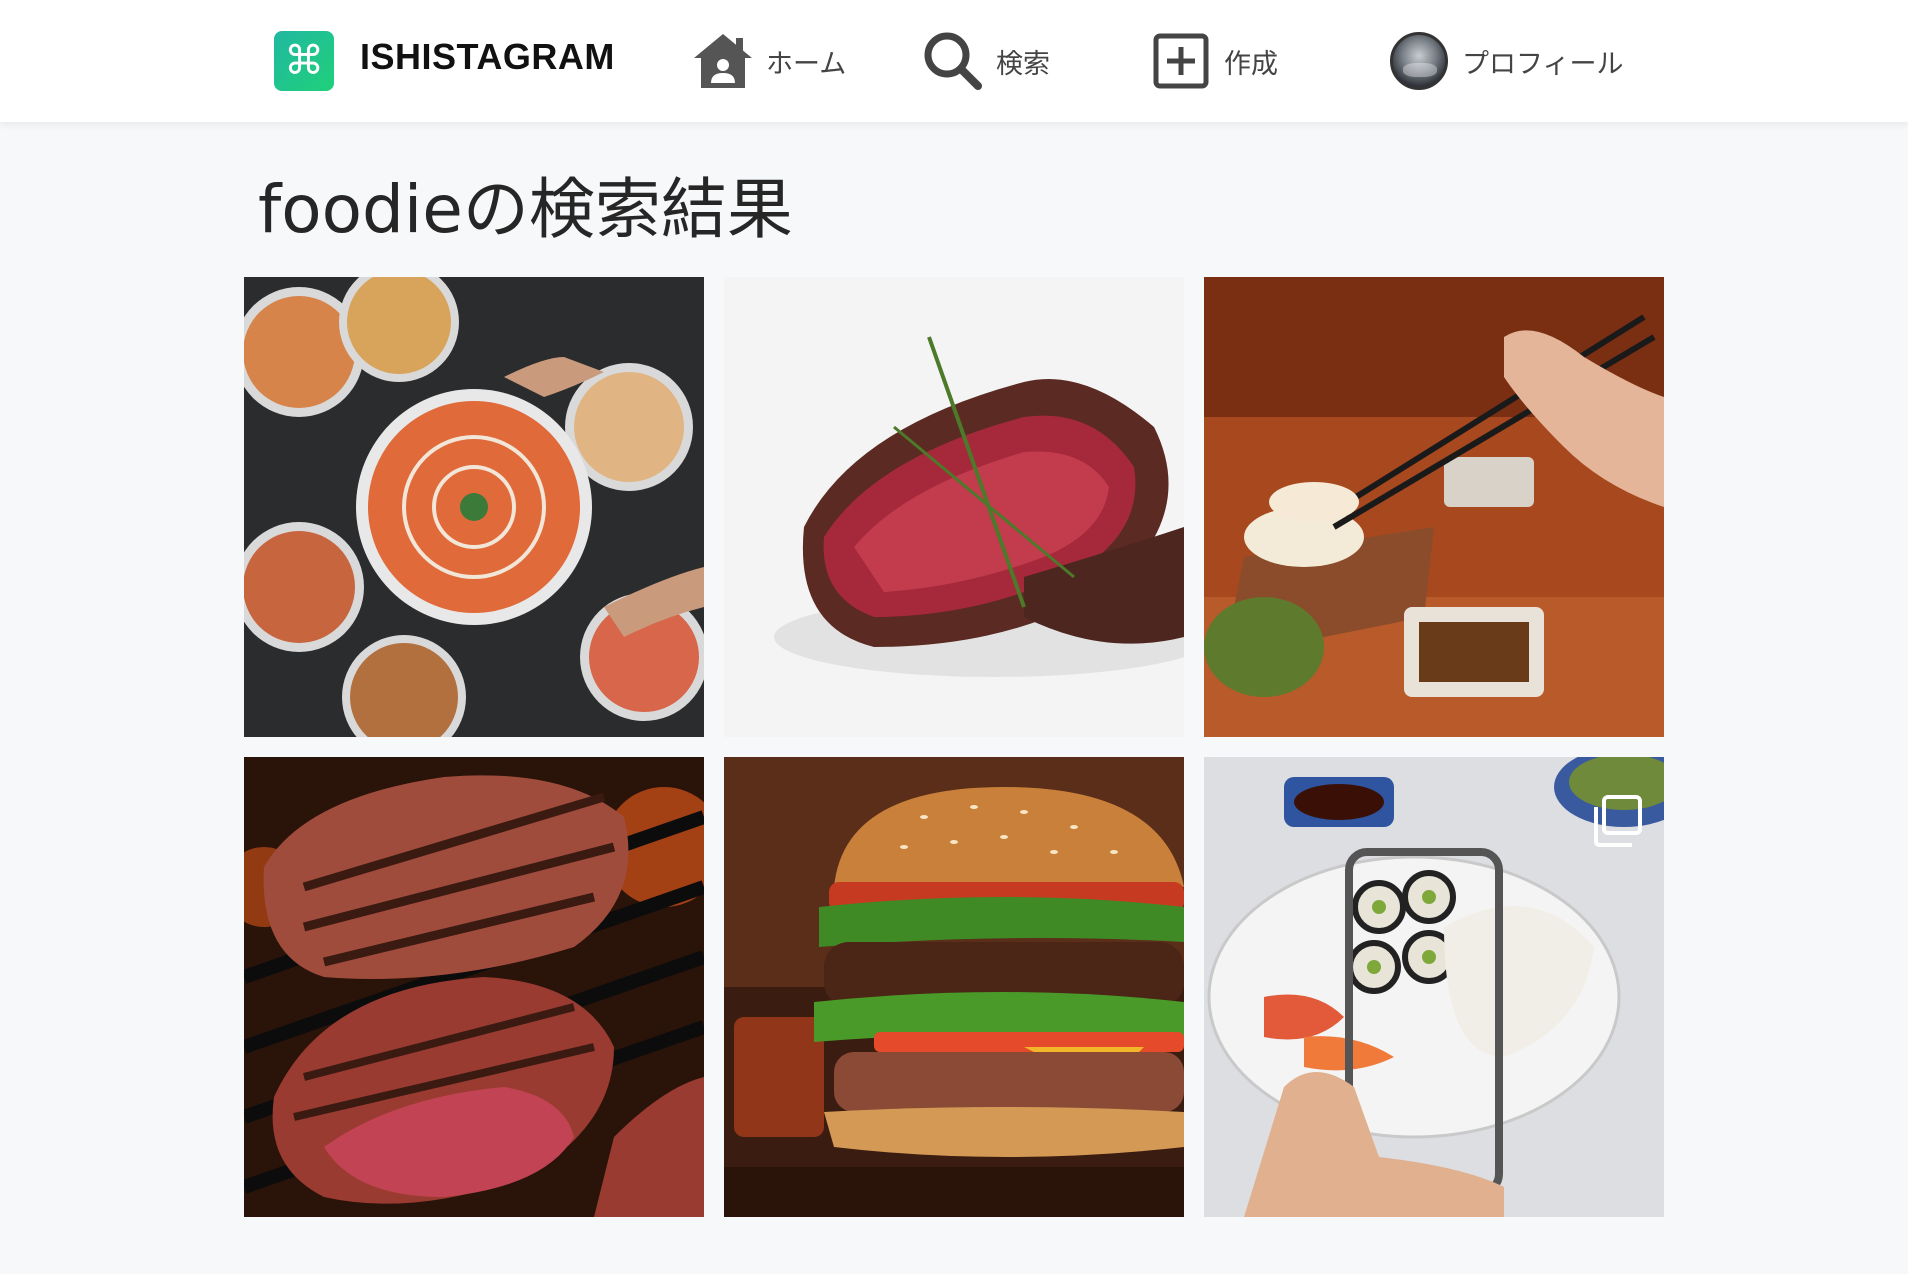 Image resolution: width=1908 pixels, height=1274 pixels. What do you see at coordinates (806, 64) in the screenshot?
I see `nav-home-label: ホーム` at bounding box center [806, 64].